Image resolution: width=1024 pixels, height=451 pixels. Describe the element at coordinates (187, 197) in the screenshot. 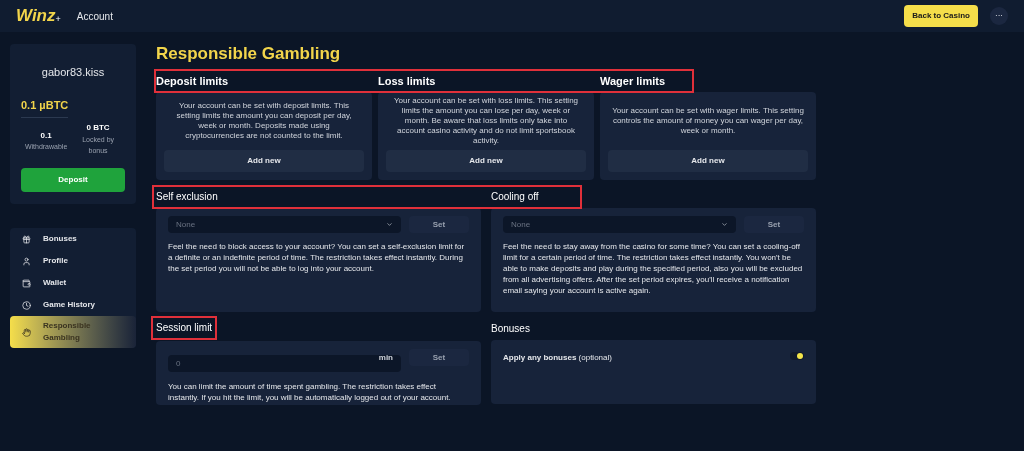

I see `section-title: Self exclusion` at that location.